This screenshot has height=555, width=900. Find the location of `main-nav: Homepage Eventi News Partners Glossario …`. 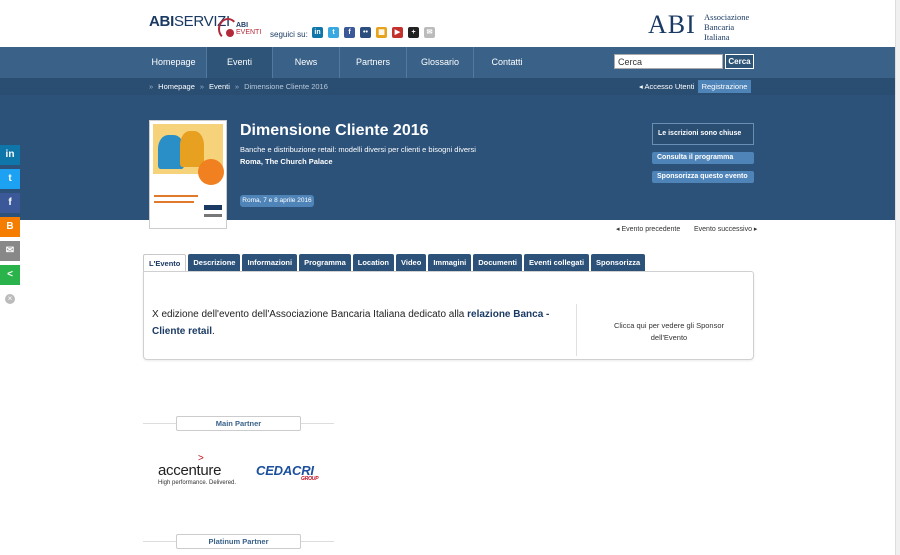

main-nav: Homepage Eventi News Partners Glossario … is located at coordinates (450, 62).